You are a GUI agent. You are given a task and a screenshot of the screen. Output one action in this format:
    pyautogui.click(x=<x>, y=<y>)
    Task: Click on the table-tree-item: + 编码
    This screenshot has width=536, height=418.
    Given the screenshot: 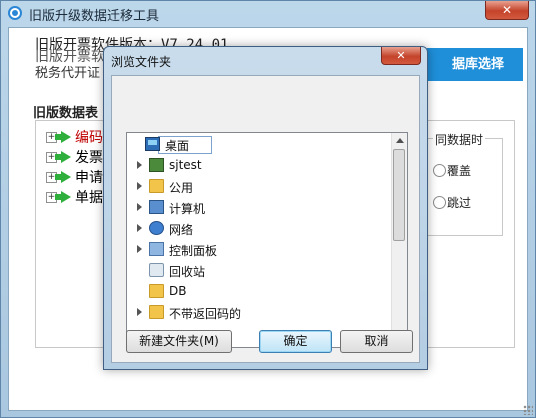 What is the action you would take?
    pyautogui.click(x=74, y=136)
    